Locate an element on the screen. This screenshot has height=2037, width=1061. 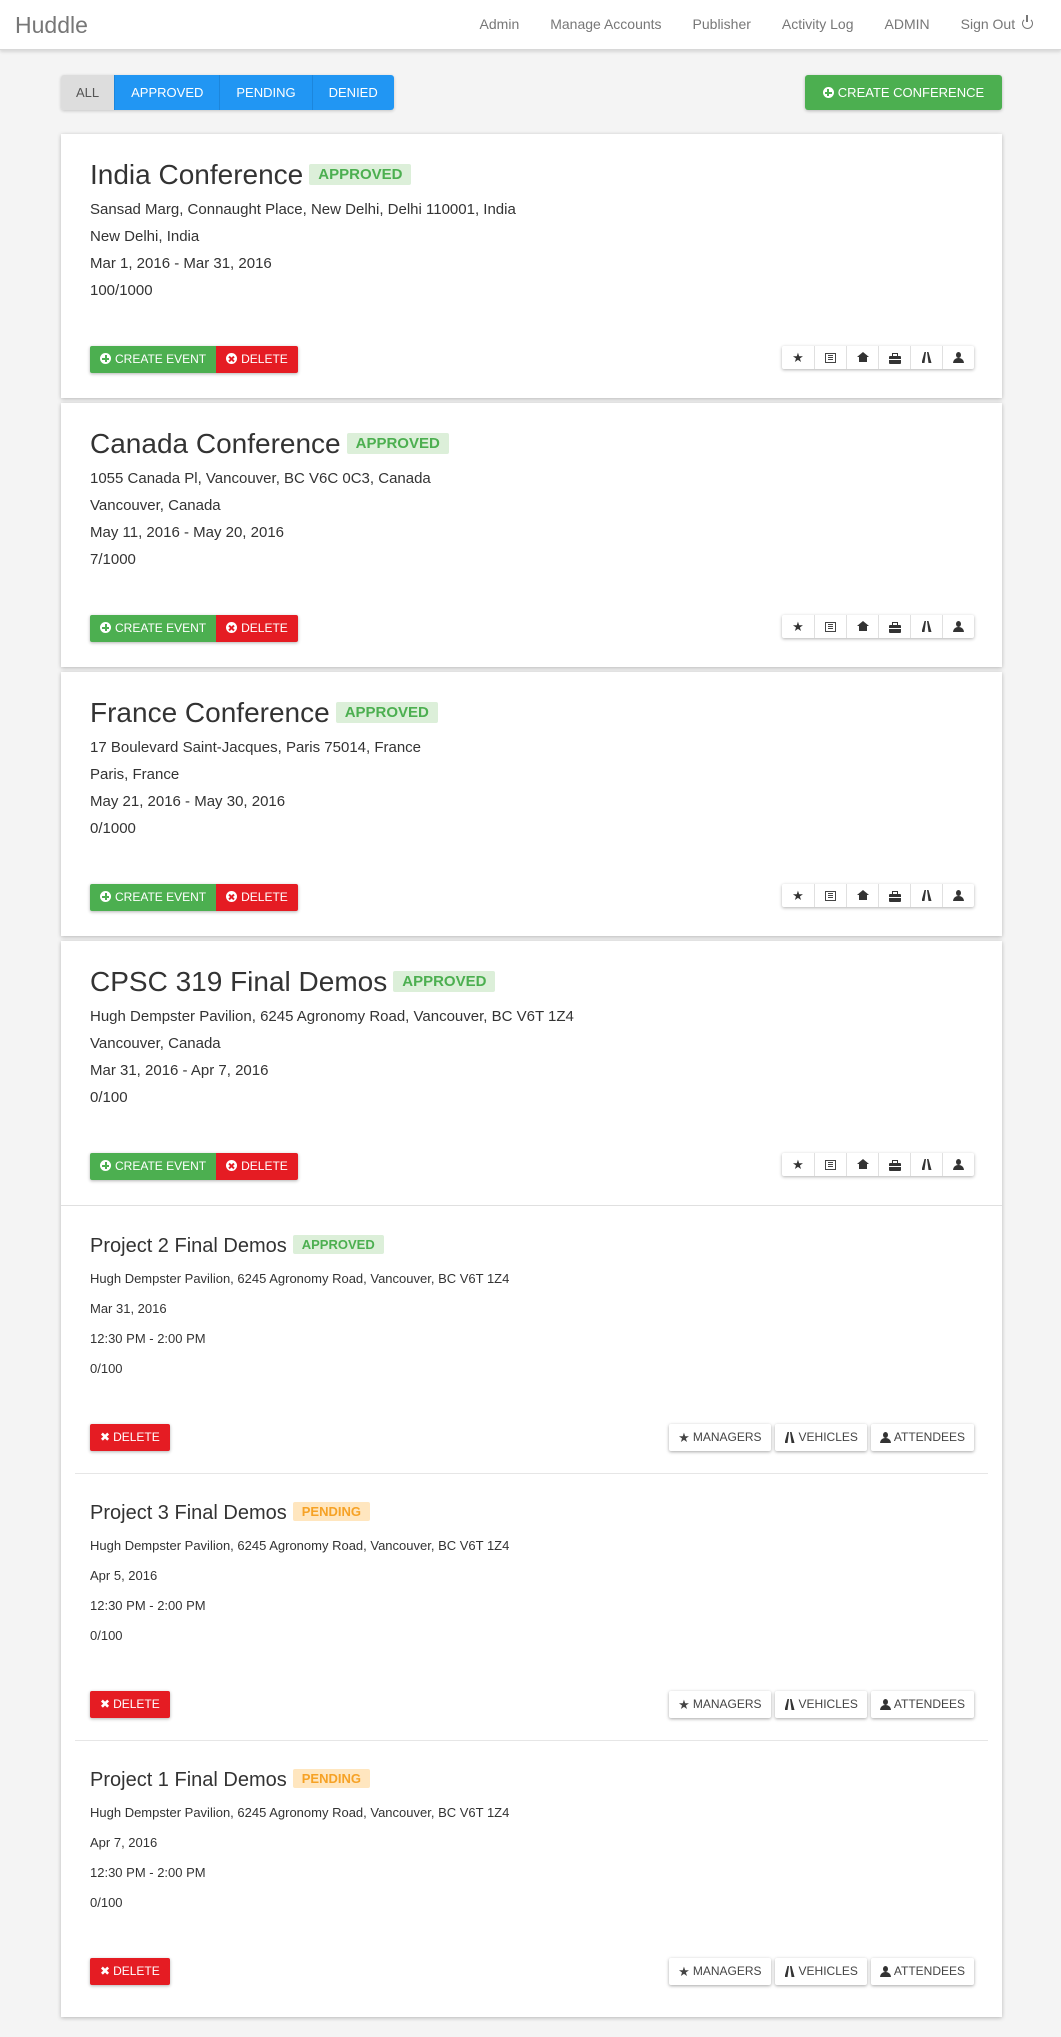
filter-pending: PENDING is located at coordinates (265, 92).